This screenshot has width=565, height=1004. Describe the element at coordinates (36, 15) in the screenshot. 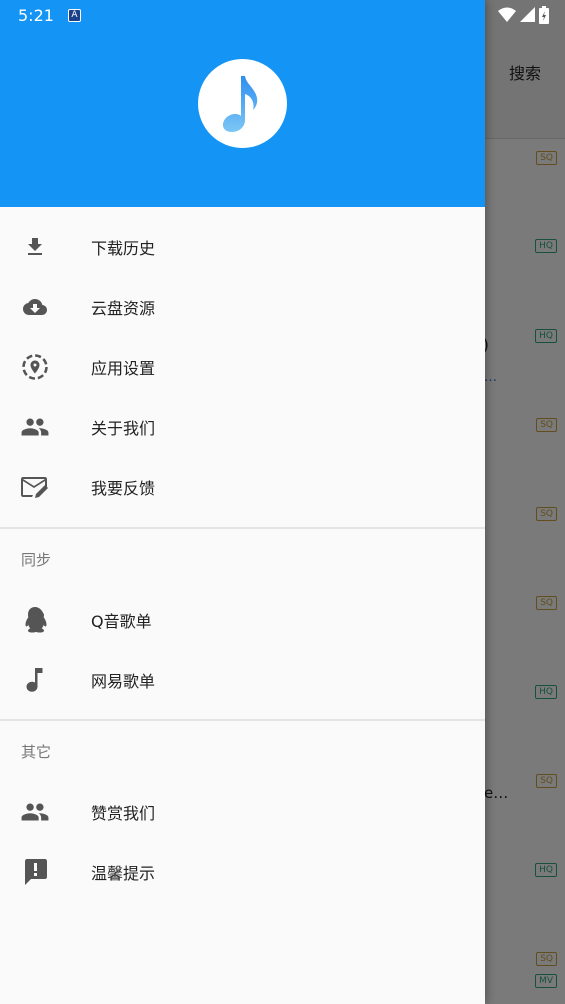

I see `status-time: 5:21` at that location.